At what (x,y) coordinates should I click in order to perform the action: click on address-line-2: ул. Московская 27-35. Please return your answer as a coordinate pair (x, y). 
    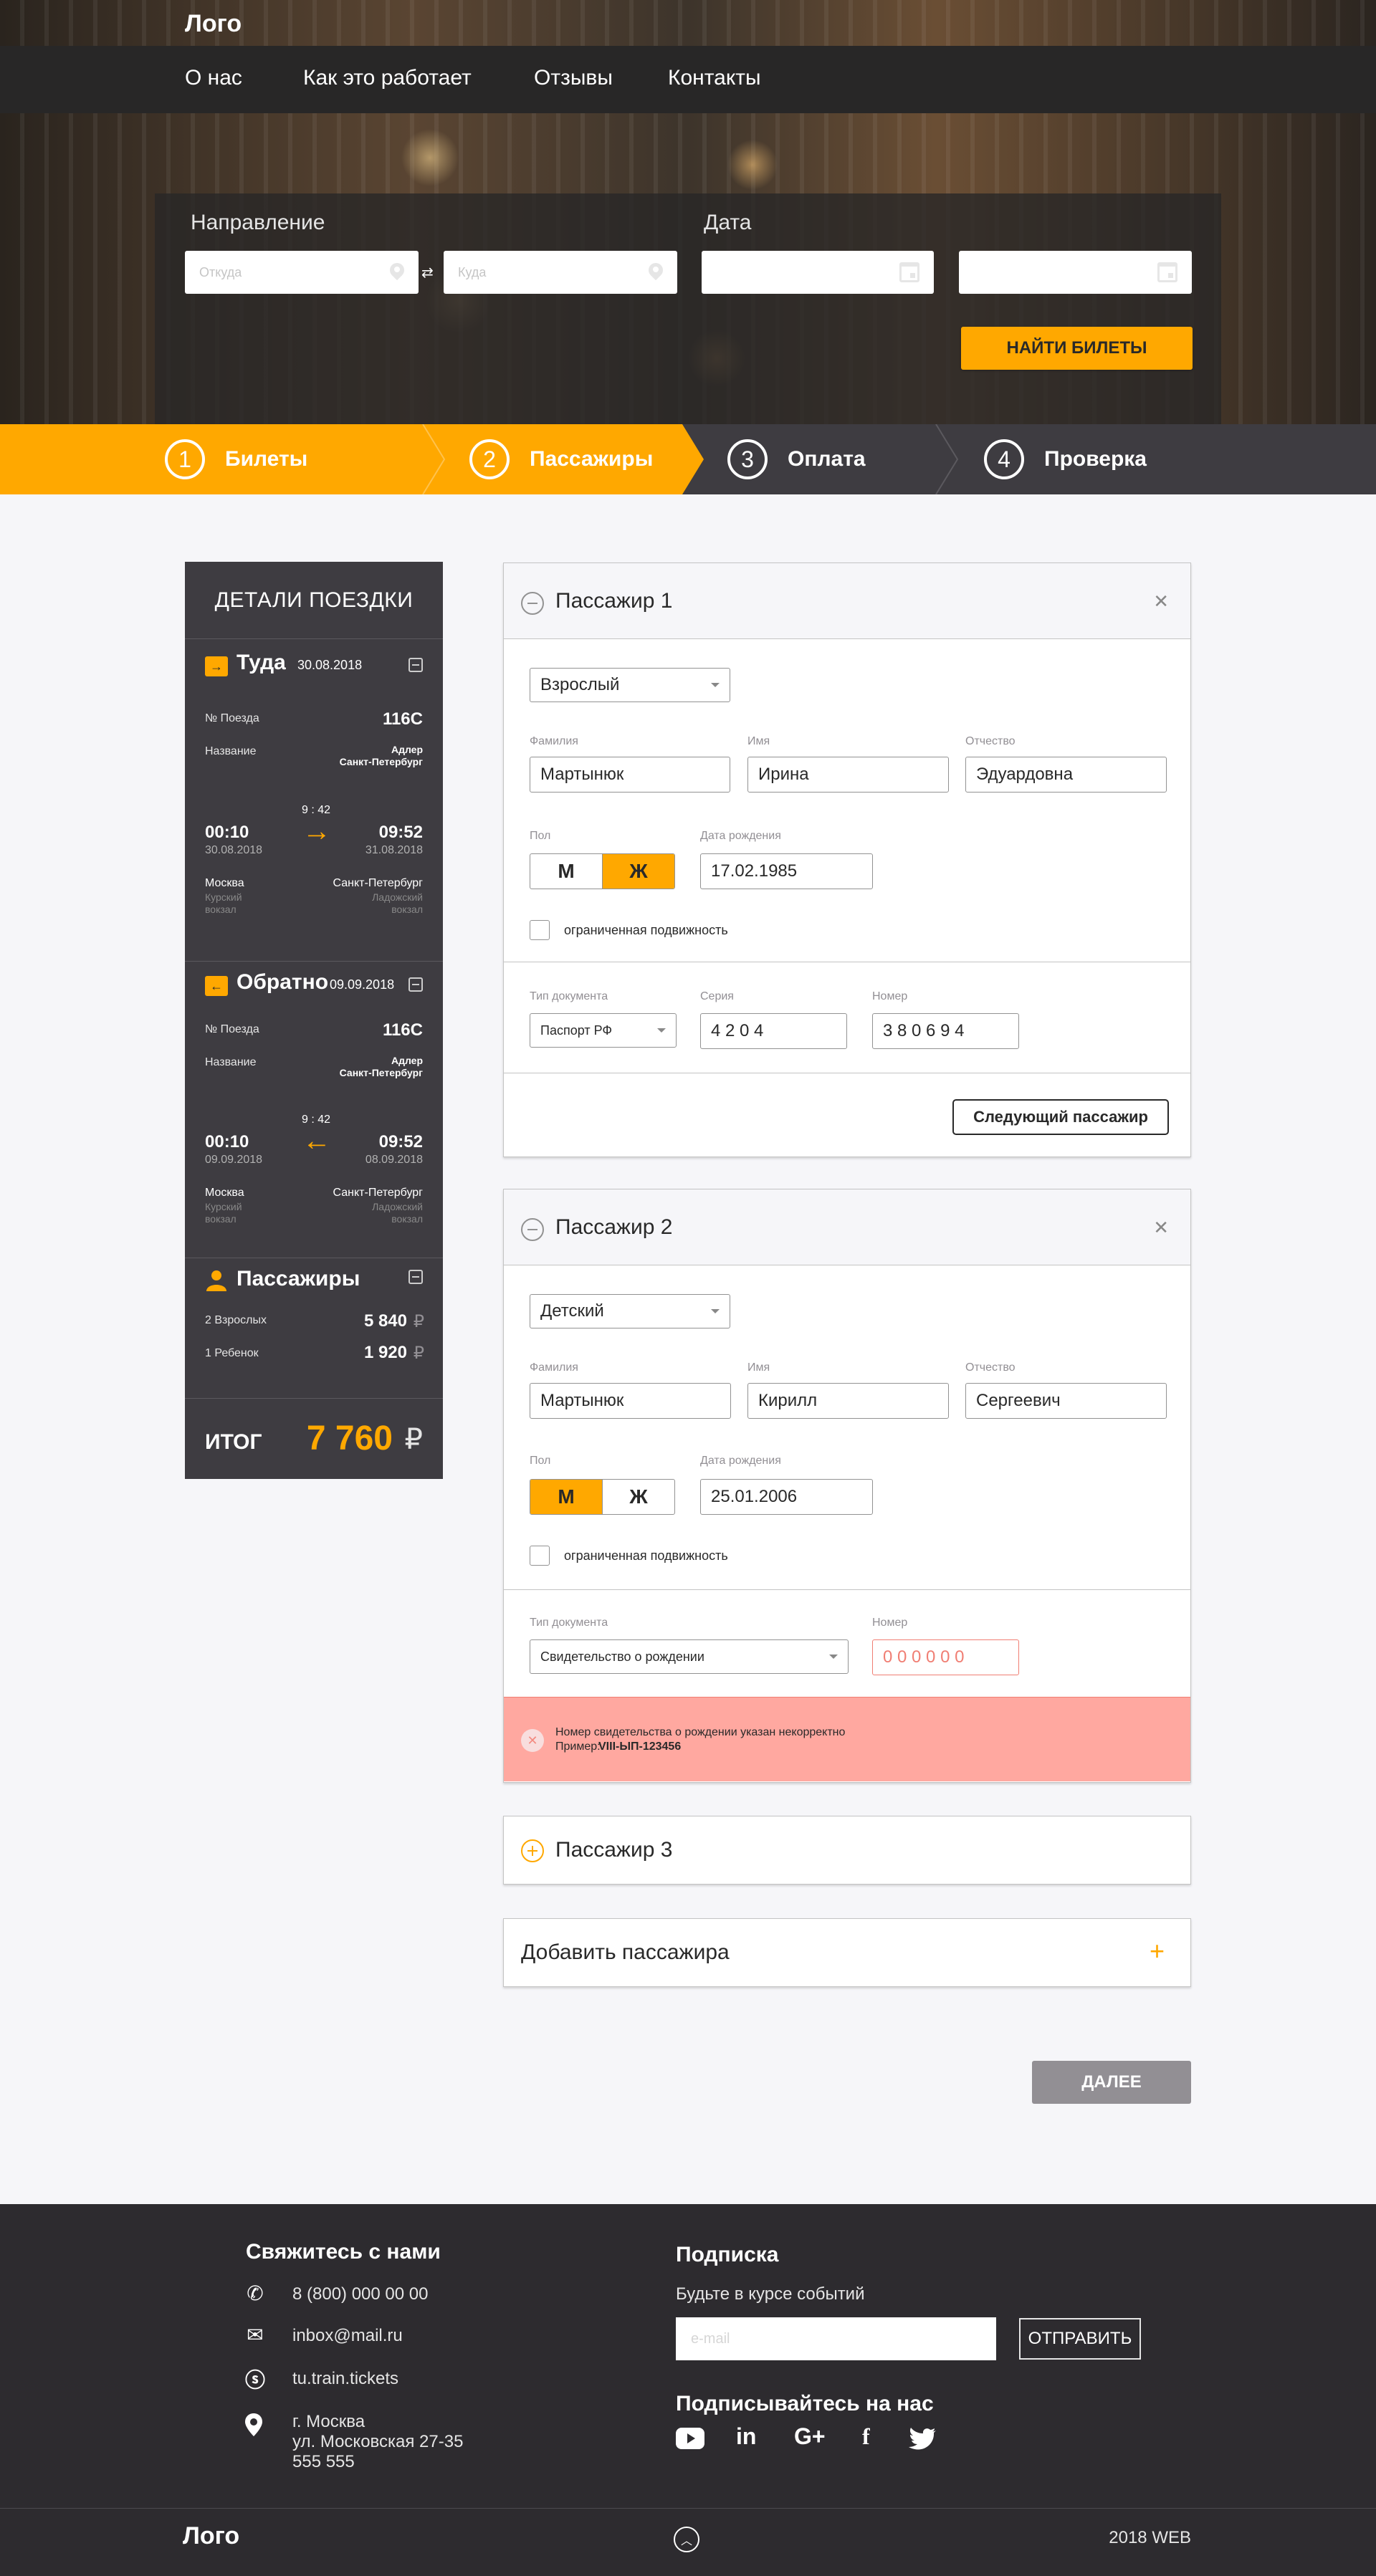
    Looking at the image, I should click on (378, 2442).